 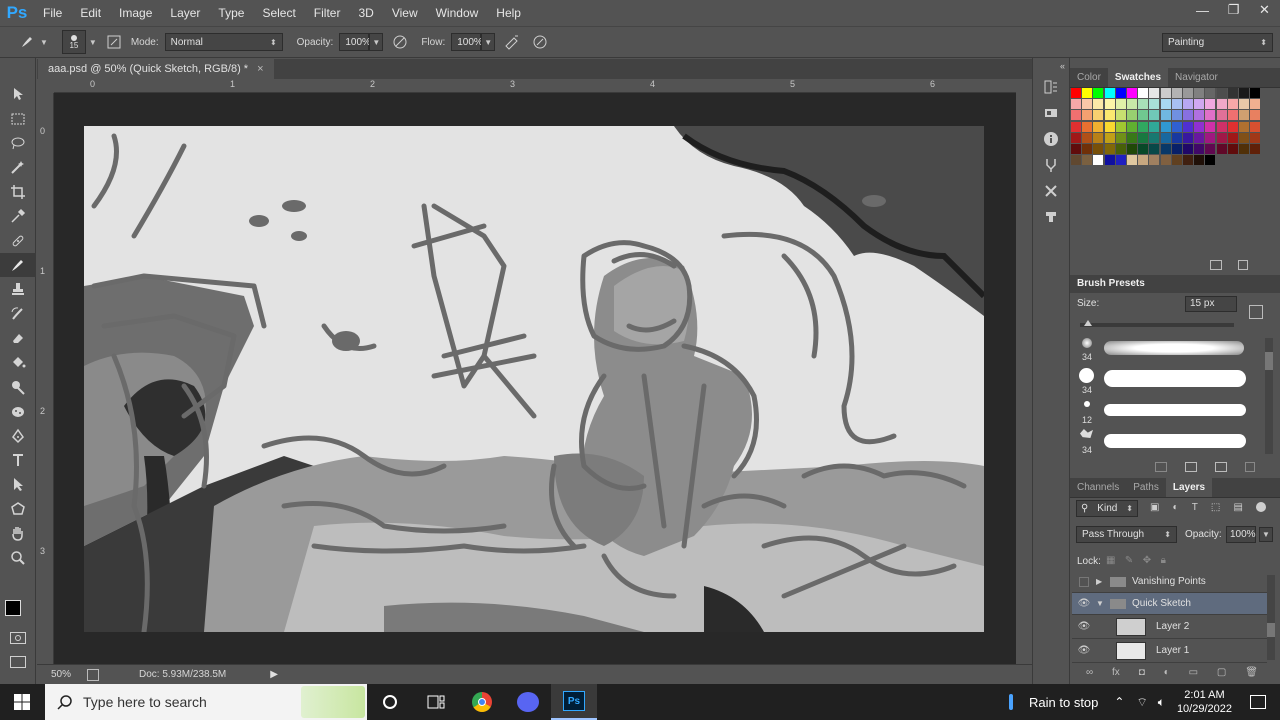 What do you see at coordinates (1169, 411) in the screenshot?
I see `brush-preset-item: 12` at bounding box center [1169, 411].